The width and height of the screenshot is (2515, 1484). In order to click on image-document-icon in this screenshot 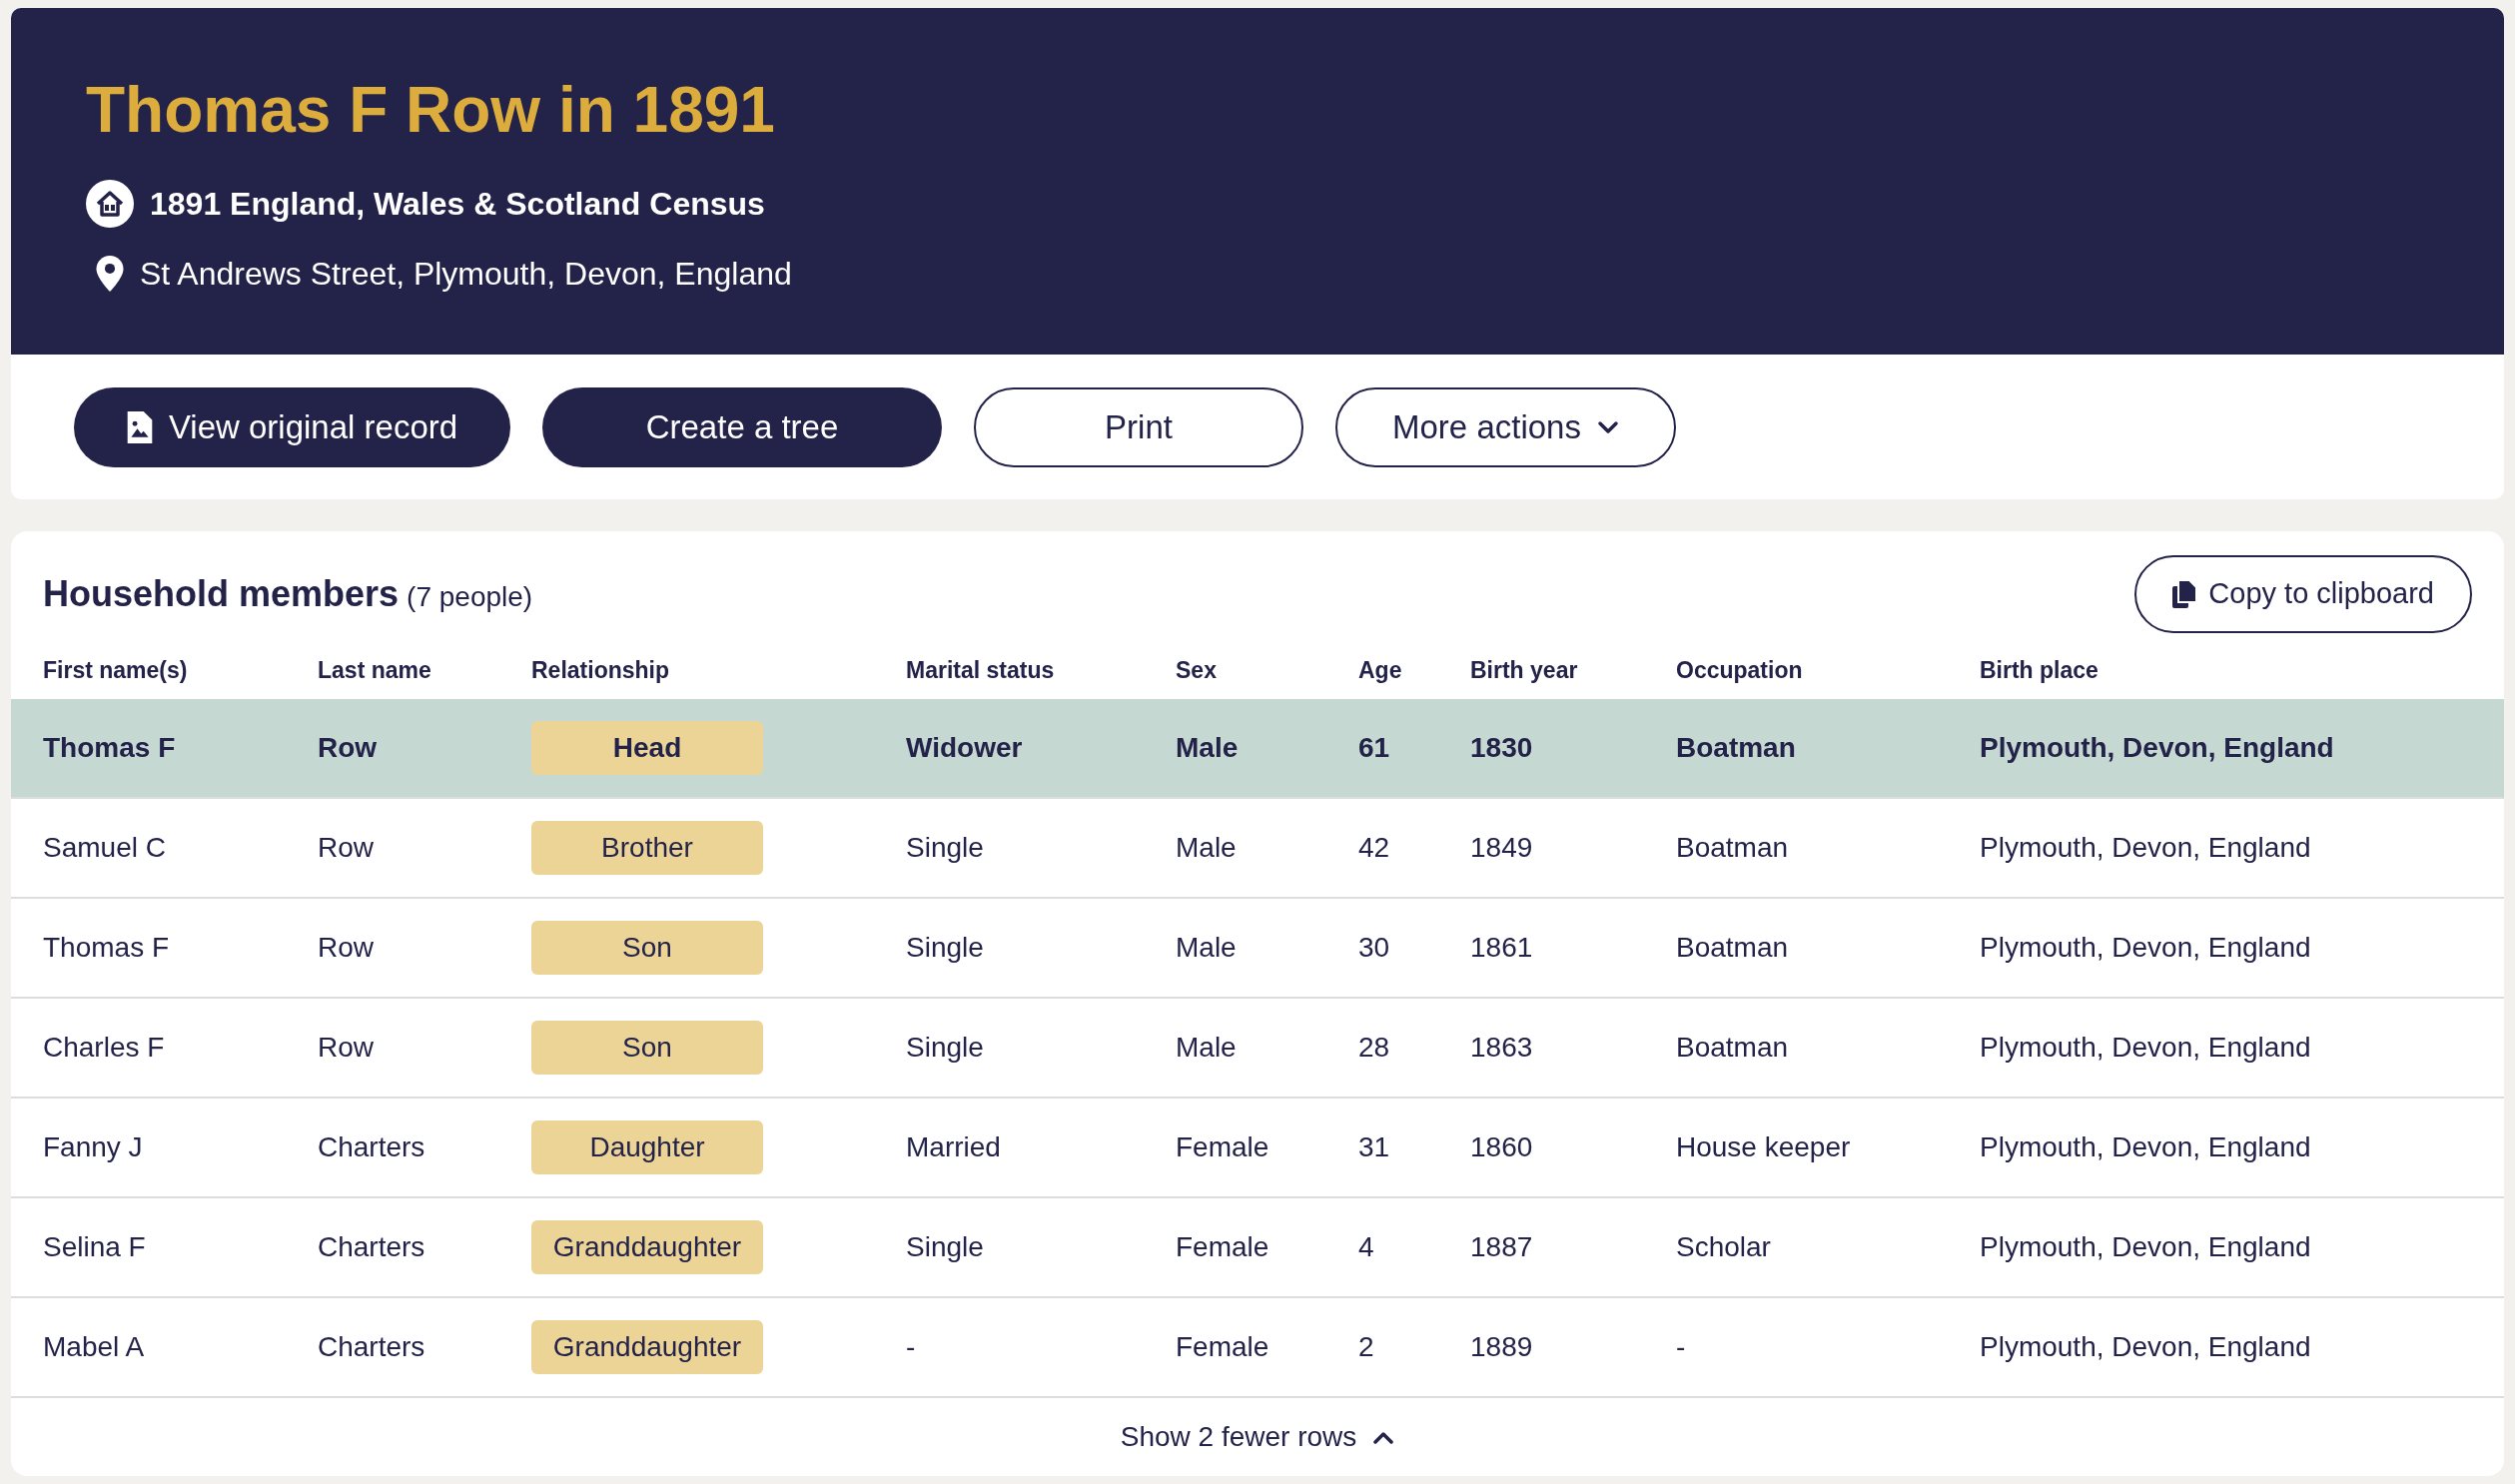, I will do `click(139, 426)`.